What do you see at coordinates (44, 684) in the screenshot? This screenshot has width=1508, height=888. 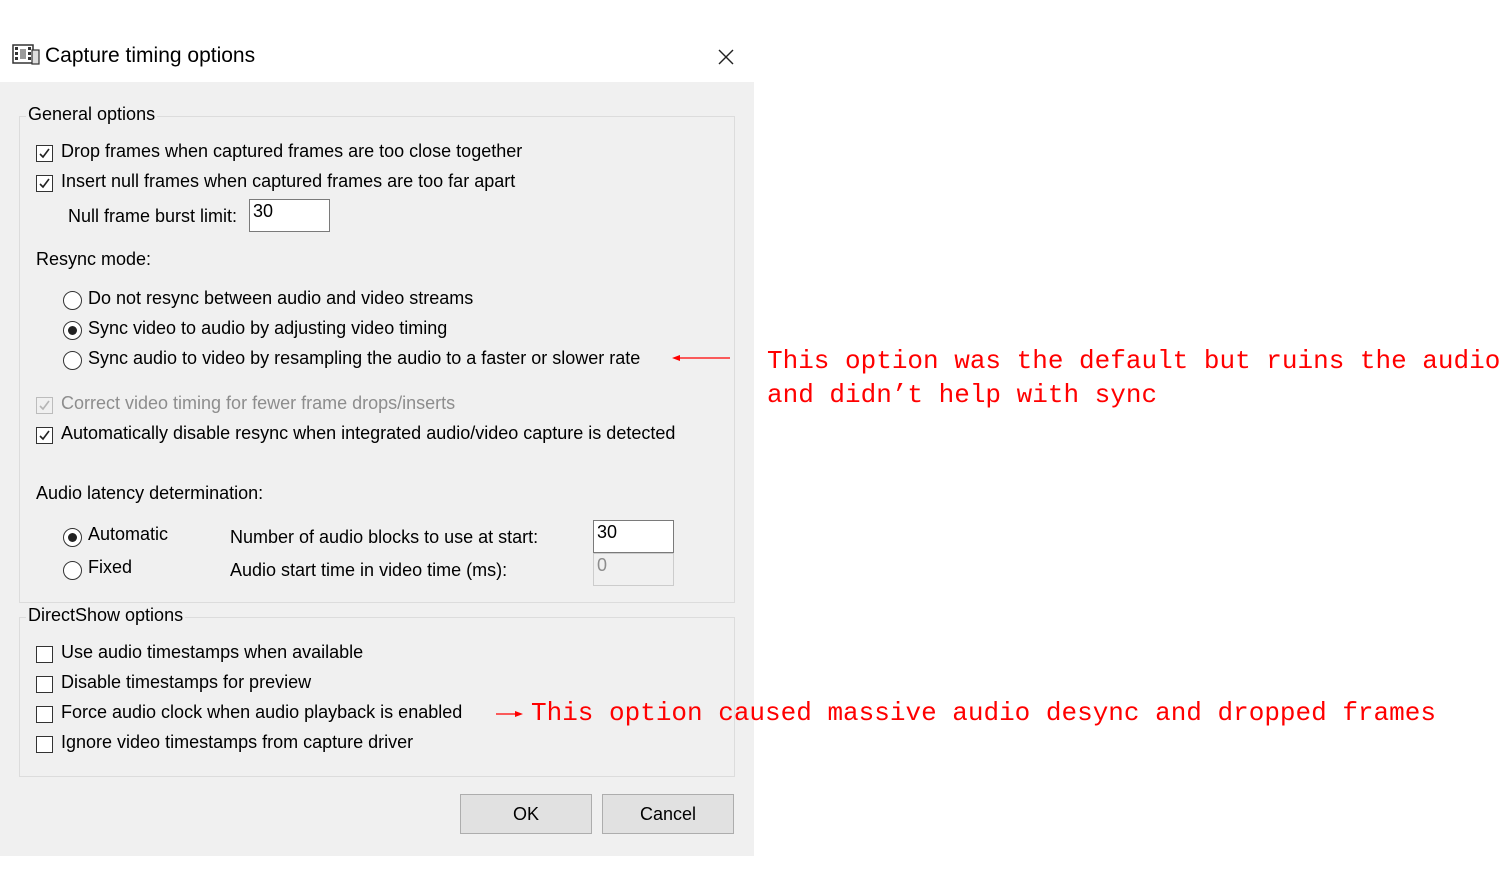 I see `disable-preview-timestamps-checkbox` at bounding box center [44, 684].